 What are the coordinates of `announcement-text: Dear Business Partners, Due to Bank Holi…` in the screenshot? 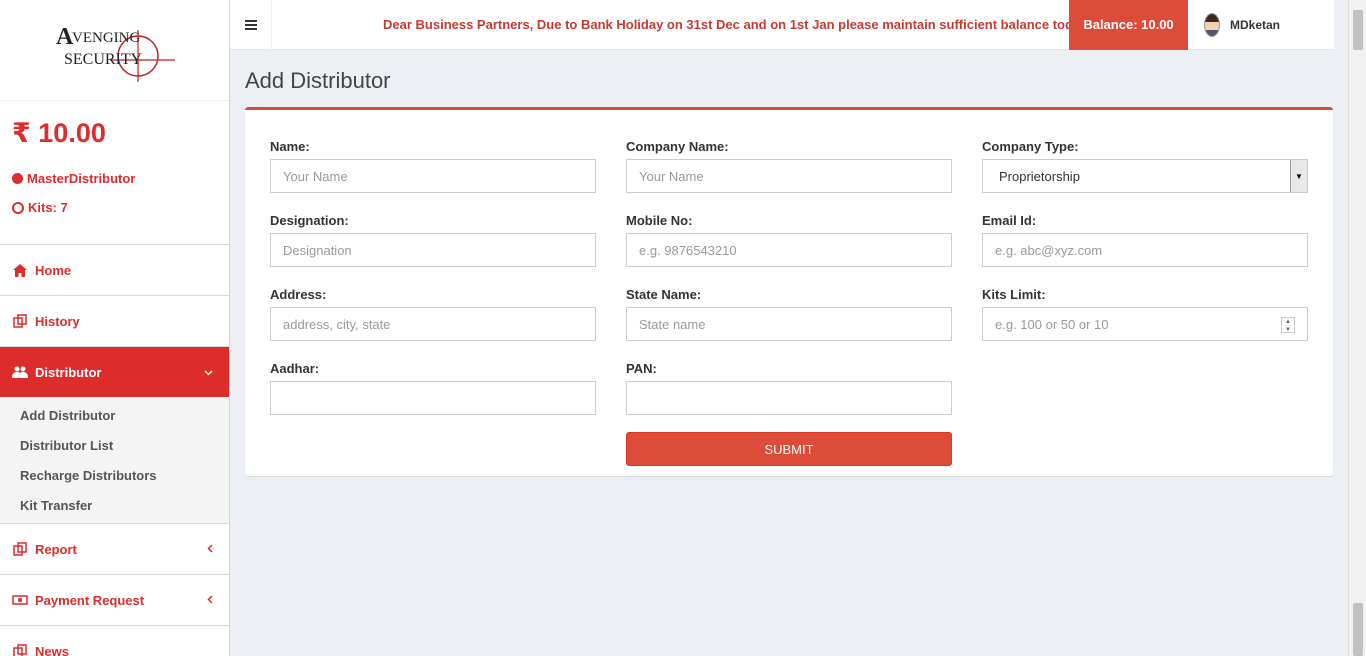 It's located at (726, 24).